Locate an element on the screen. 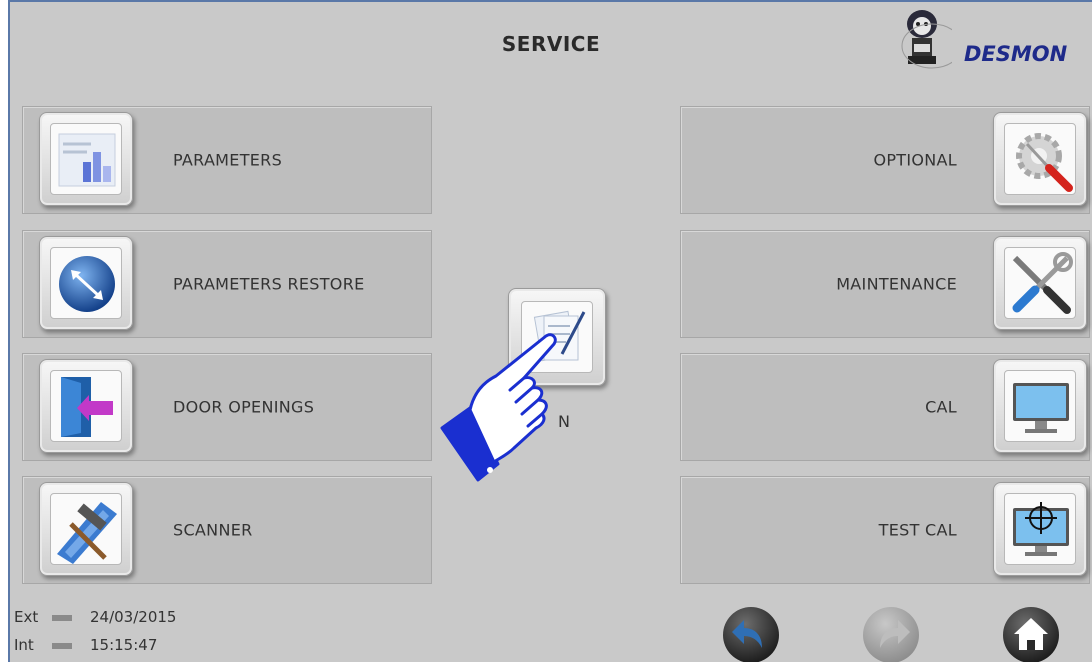  door-open-icon is located at coordinates (86, 406).